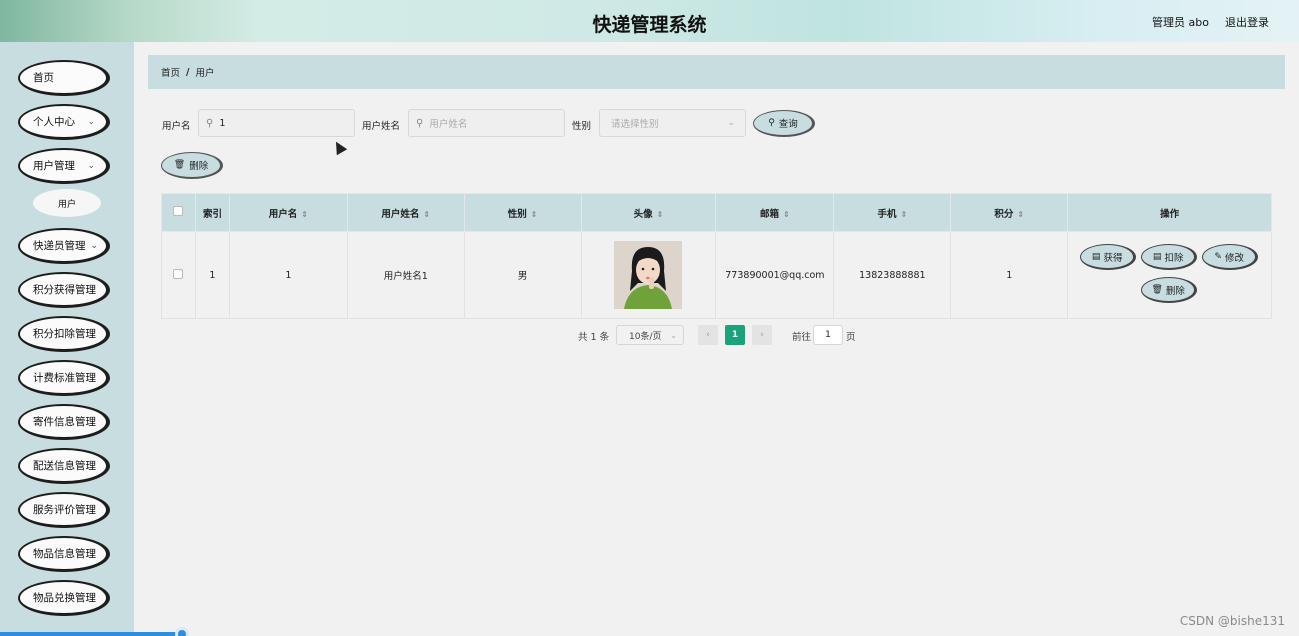 The height and width of the screenshot is (636, 1299). What do you see at coordinates (54, 122) in the screenshot?
I see `sidebar-item-label: 个人中心` at bounding box center [54, 122].